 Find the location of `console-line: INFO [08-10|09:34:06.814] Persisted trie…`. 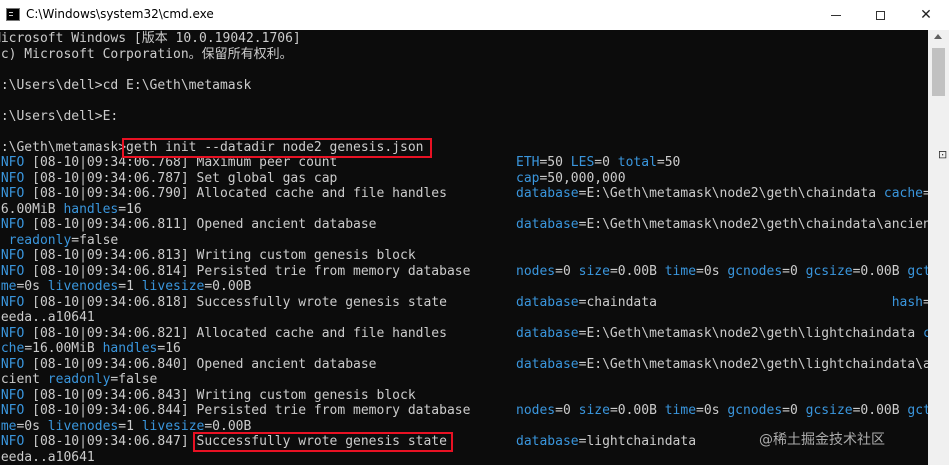

console-line: INFO [08-10|09:34:06.814] Persisted trie… is located at coordinates (464, 271).